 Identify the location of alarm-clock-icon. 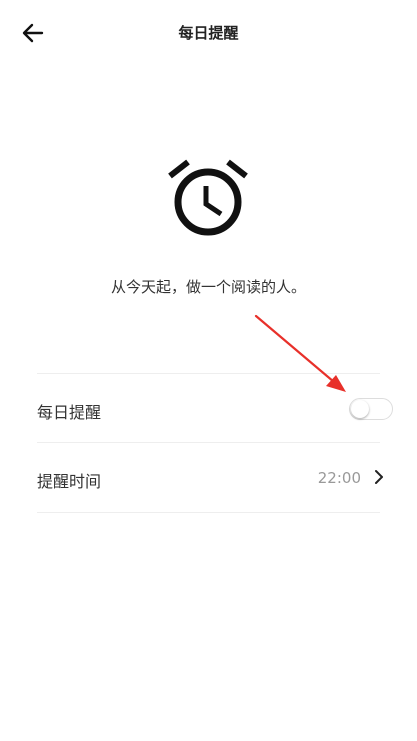
(208, 197).